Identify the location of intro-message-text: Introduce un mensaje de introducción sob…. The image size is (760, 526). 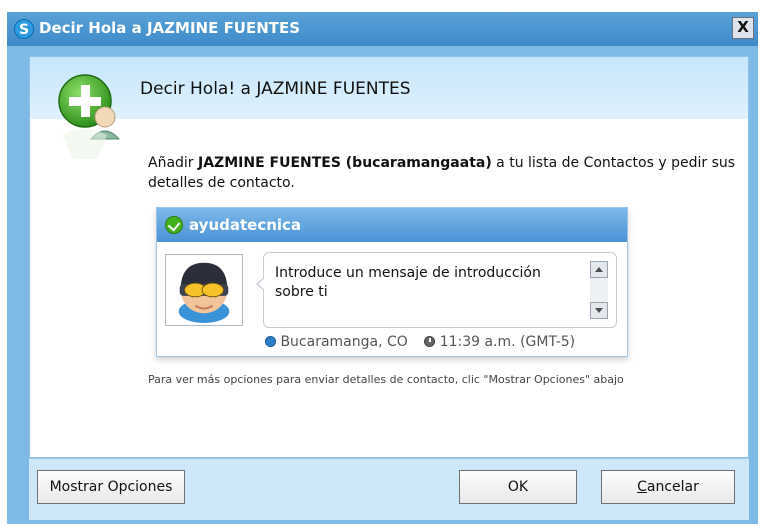
(423, 283).